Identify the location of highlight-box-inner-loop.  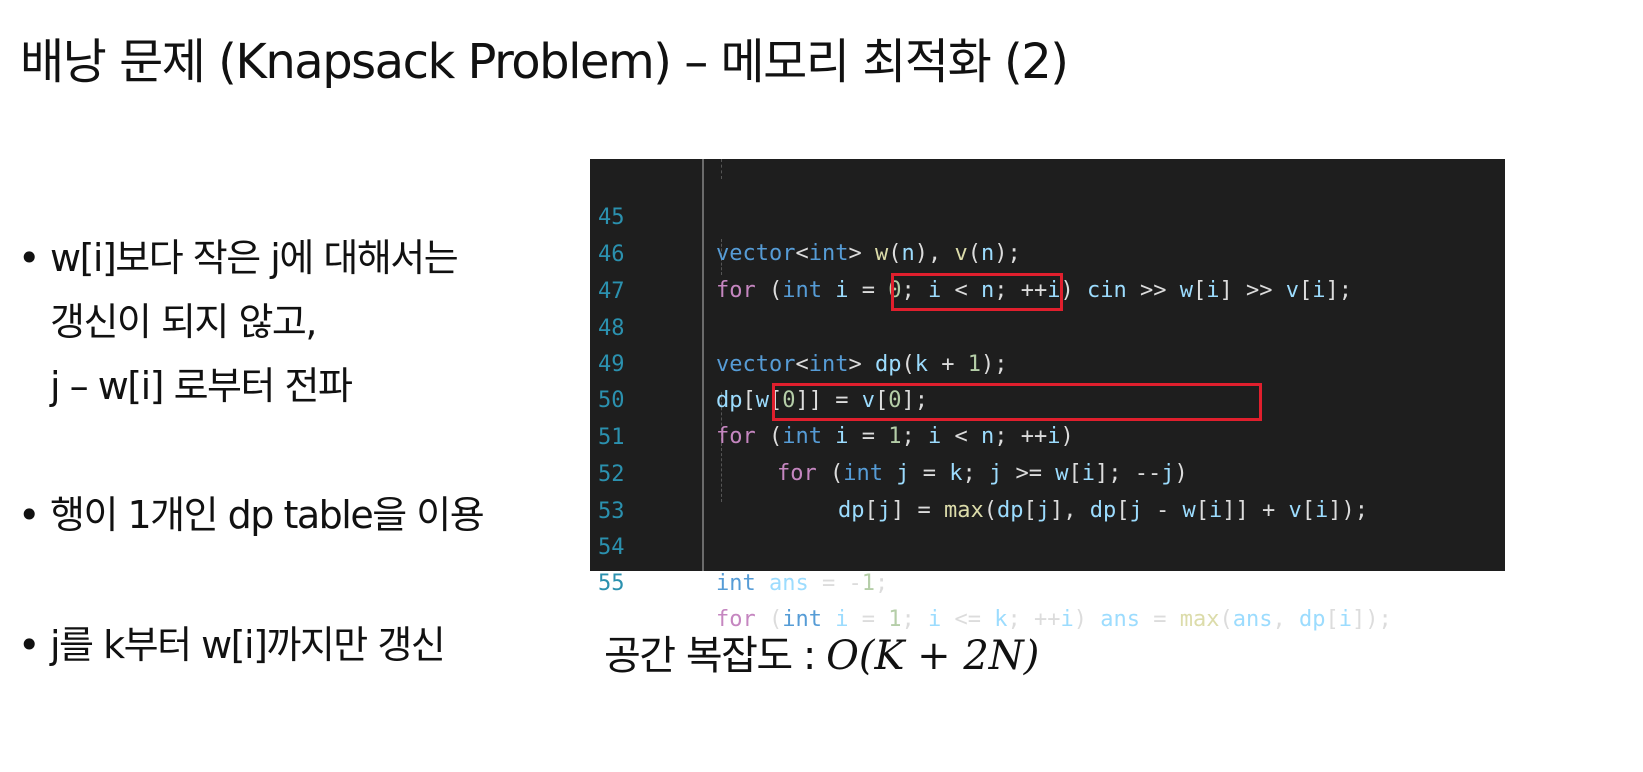
(1017, 402).